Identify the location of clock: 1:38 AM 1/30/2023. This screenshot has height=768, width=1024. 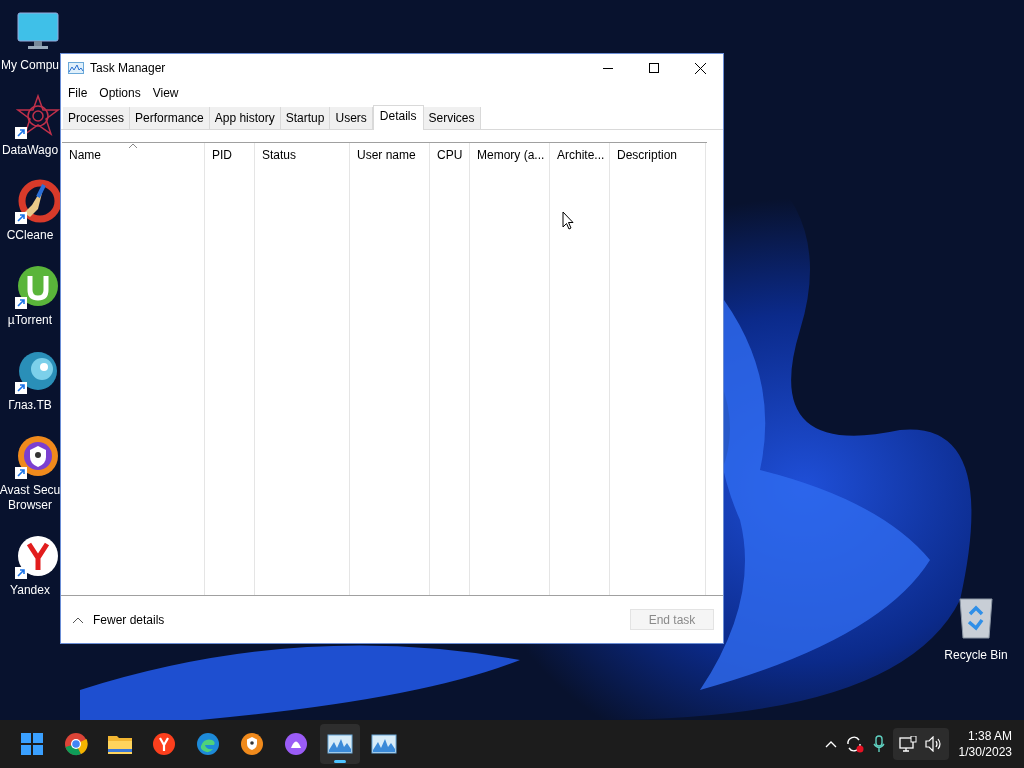
(985, 744).